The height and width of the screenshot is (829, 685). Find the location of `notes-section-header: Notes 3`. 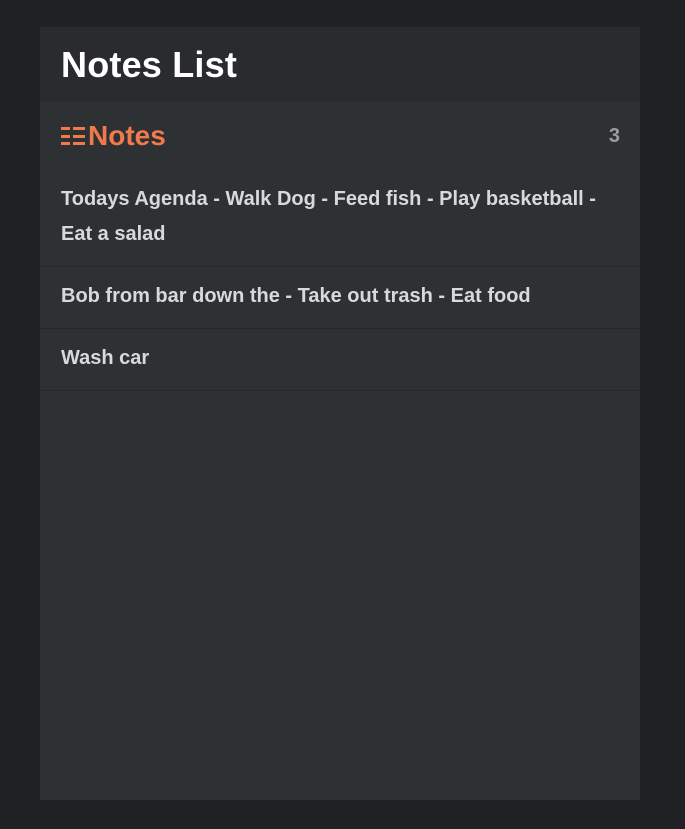

notes-section-header: Notes 3 is located at coordinates (340, 136).